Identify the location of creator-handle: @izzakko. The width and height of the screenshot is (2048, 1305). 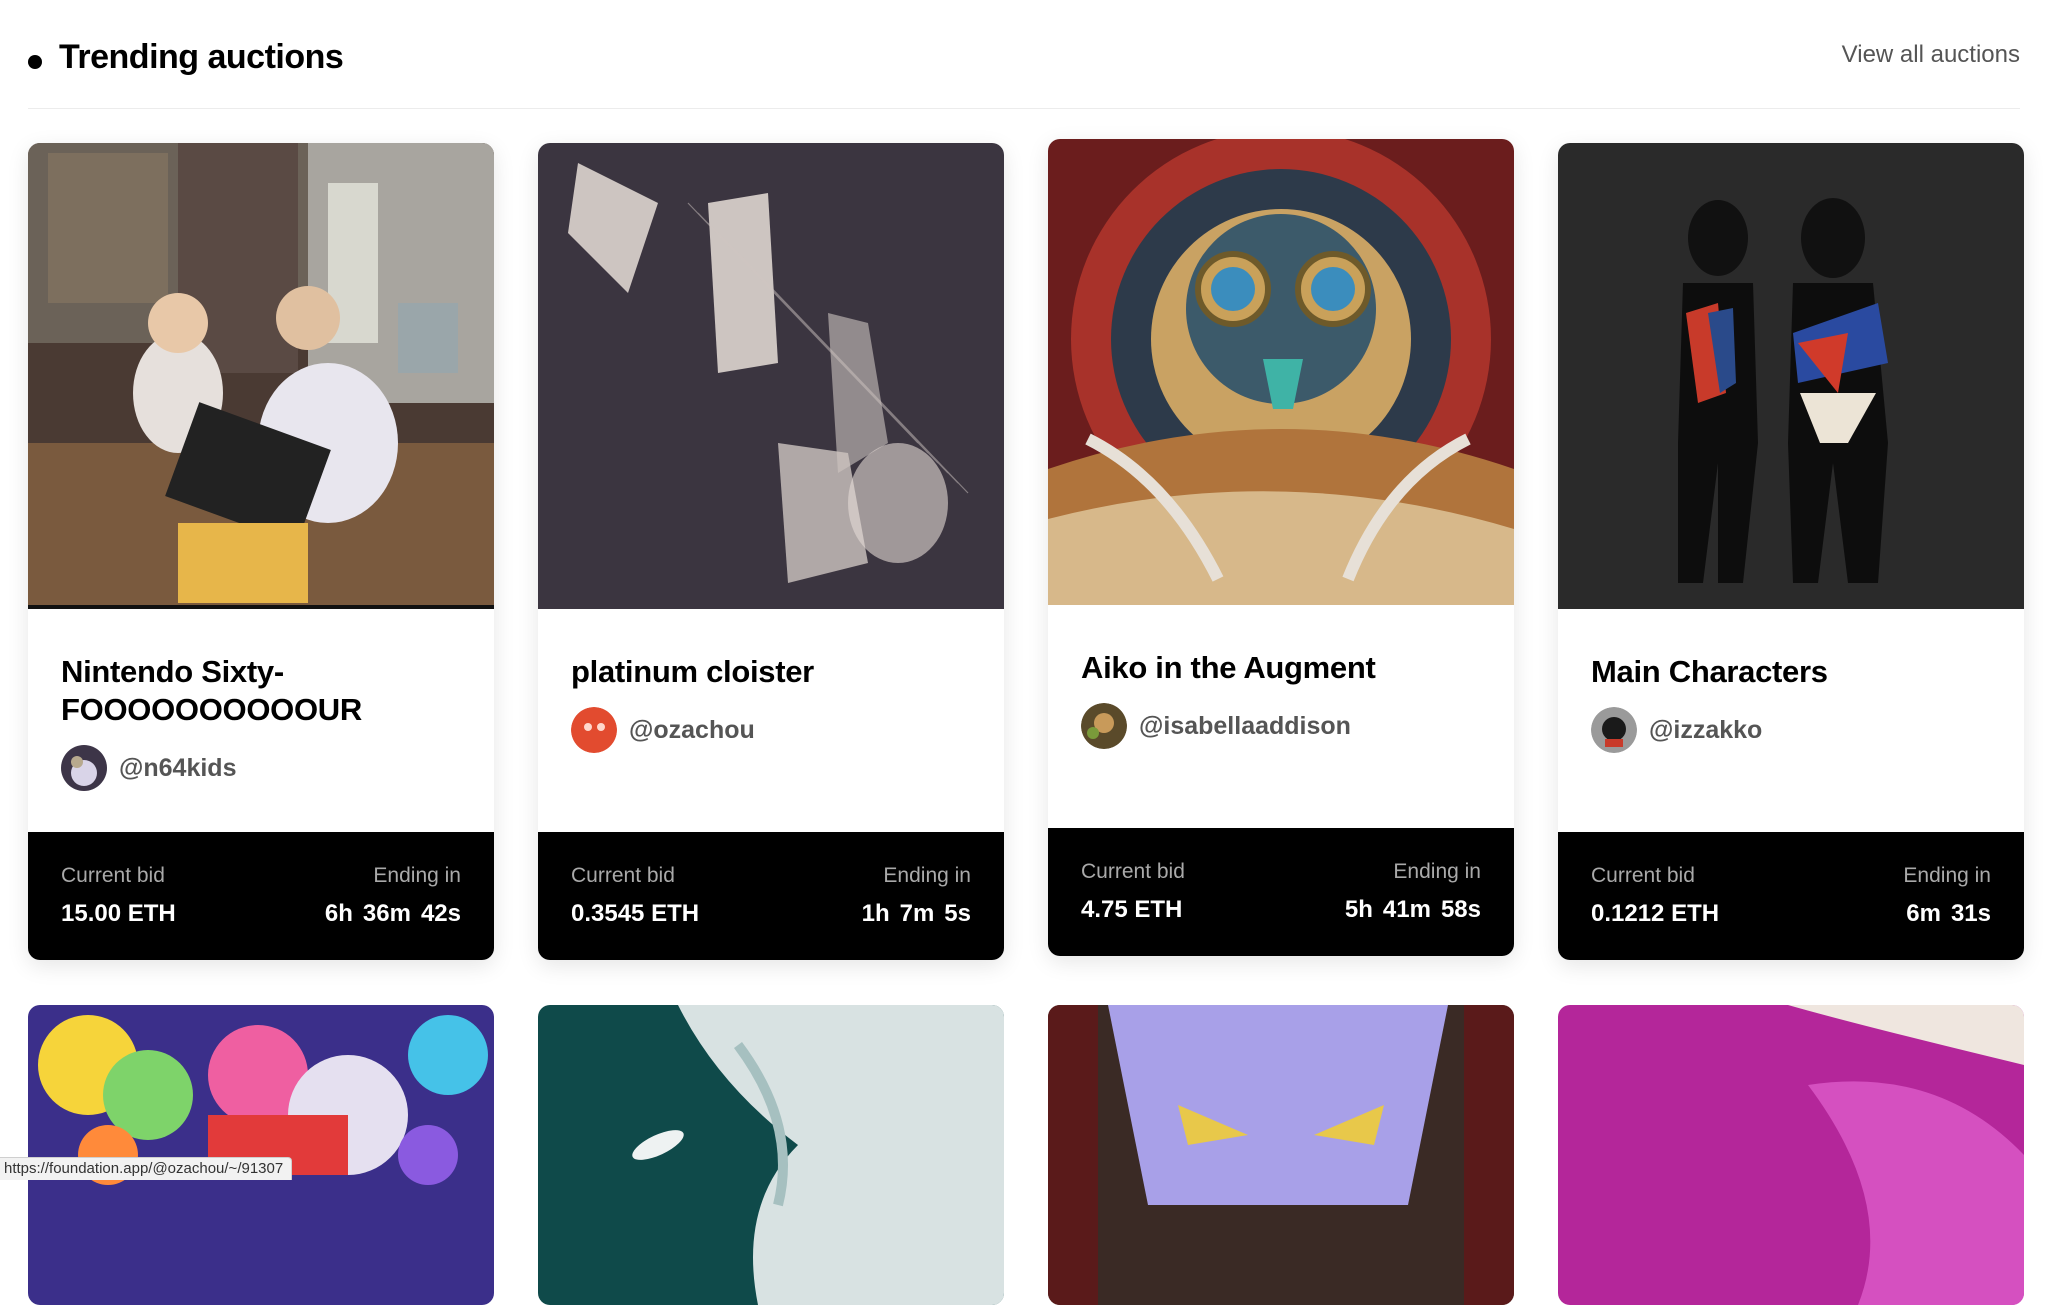
(1706, 730).